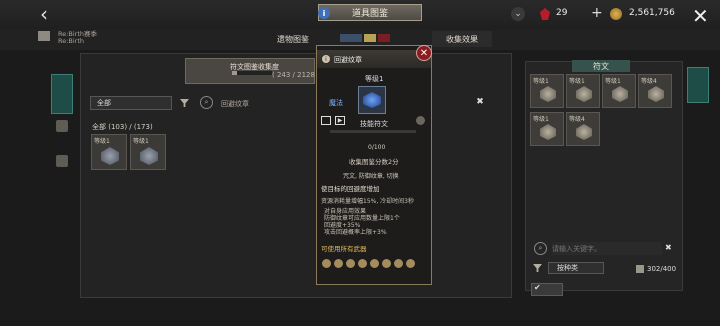 Image resolution: width=720 pixels, height=326 pixels. I want to click on collection-progress-text: 0/100, so click(377, 147).